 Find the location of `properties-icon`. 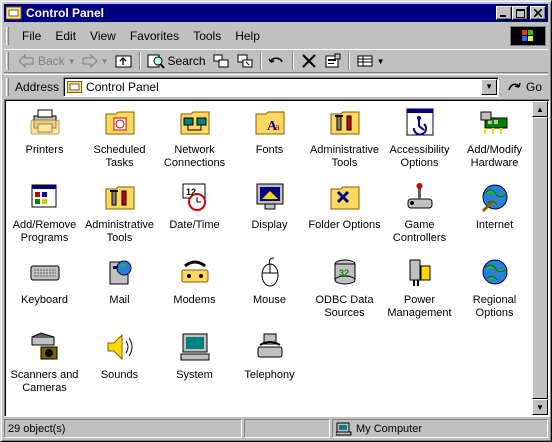

properties-icon is located at coordinates (333, 60).